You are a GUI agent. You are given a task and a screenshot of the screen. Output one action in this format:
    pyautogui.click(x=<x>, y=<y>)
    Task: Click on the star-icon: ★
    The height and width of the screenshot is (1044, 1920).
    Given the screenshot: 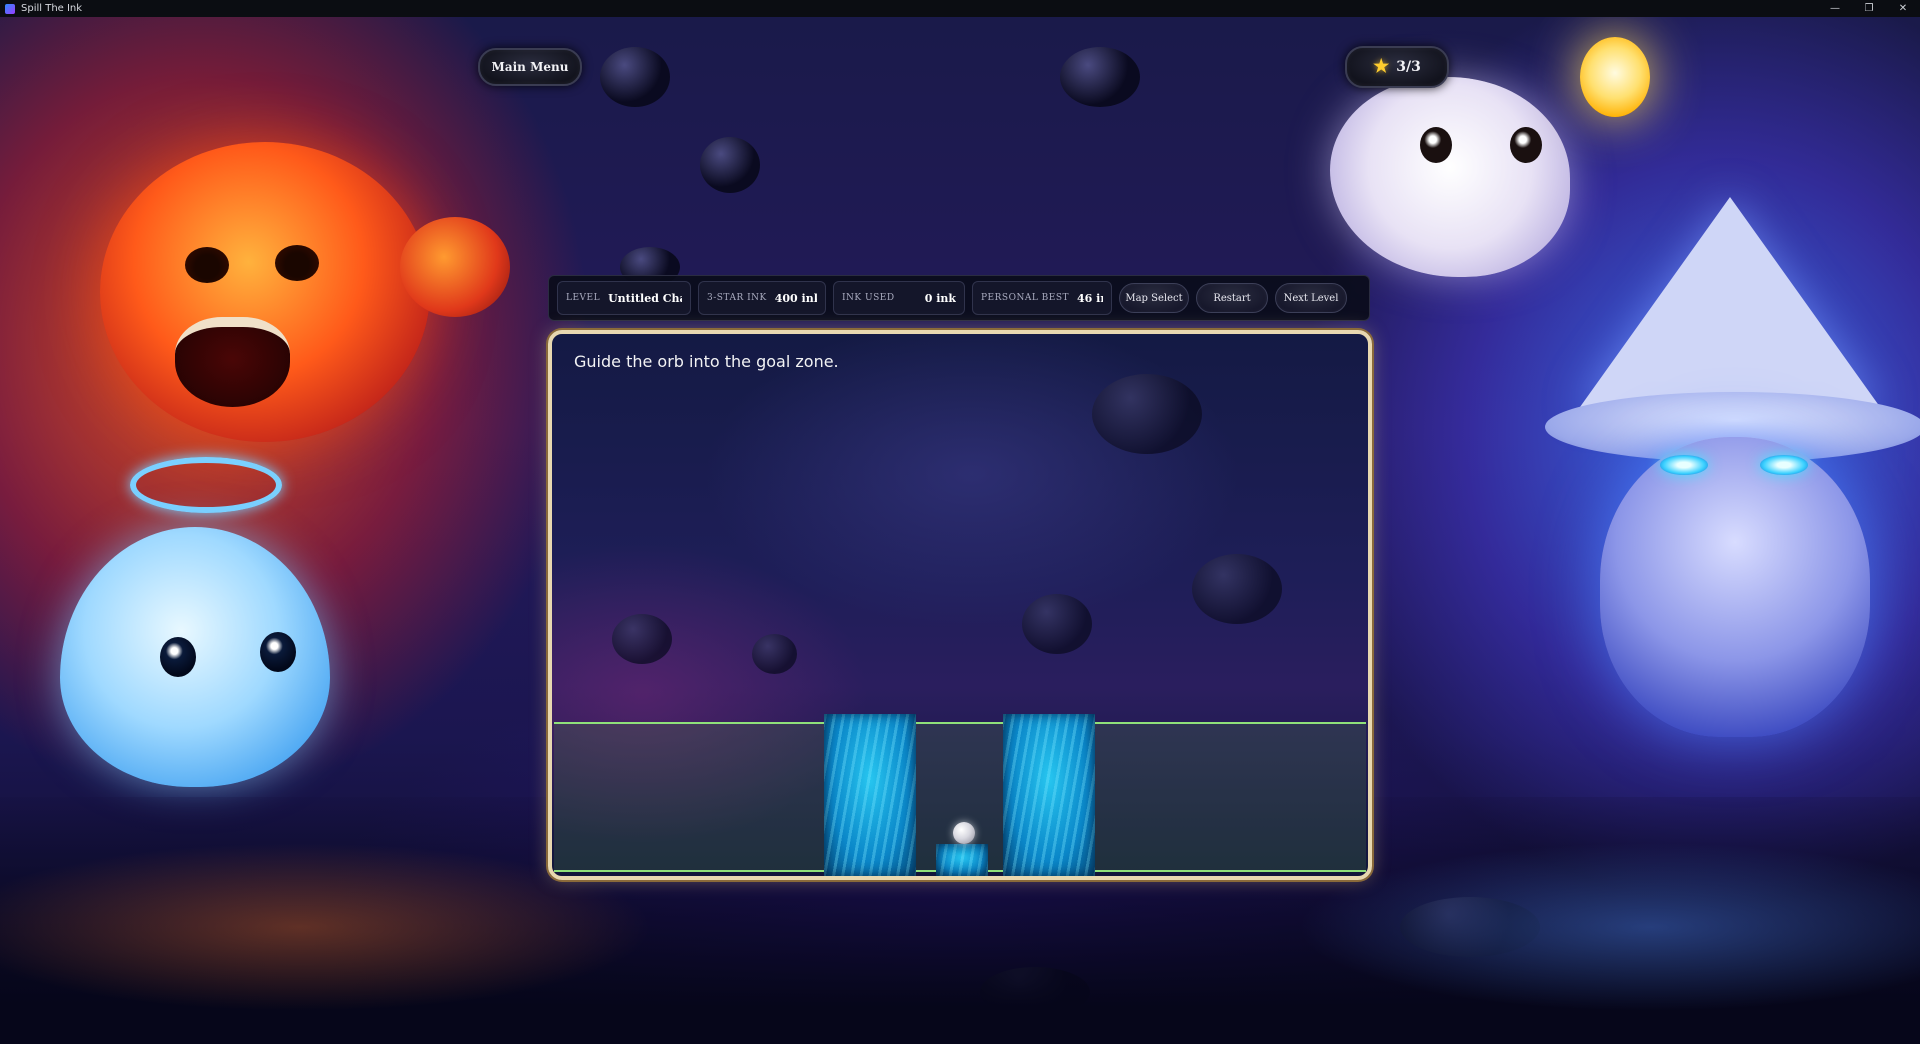 What is the action you would take?
    pyautogui.click(x=1381, y=66)
    